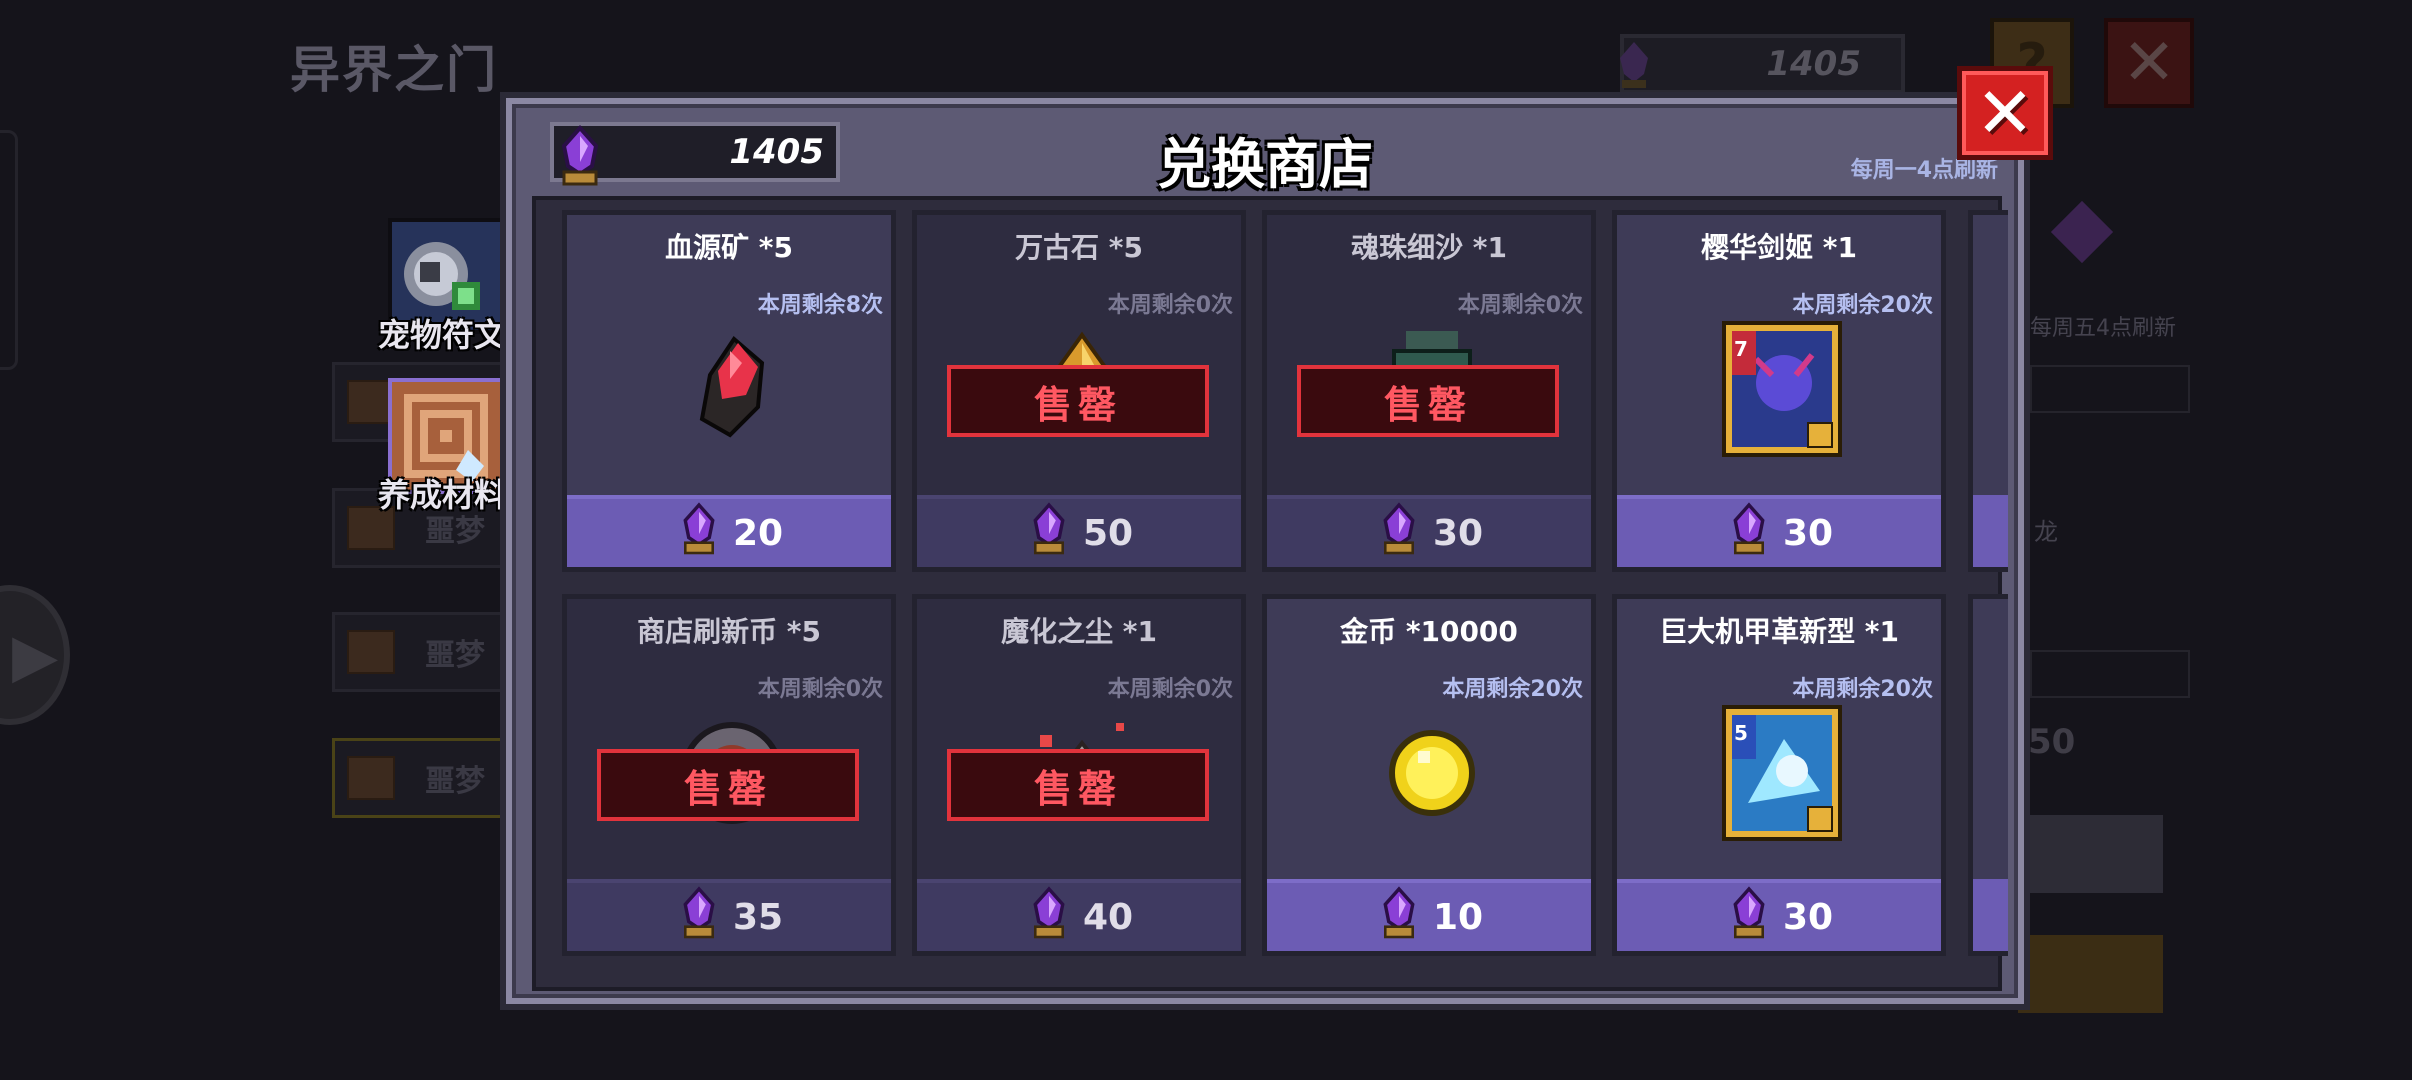 The image size is (2412, 1080). Describe the element at coordinates (1762, 64) in the screenshot. I see `bg-currency-display: 1405` at that location.